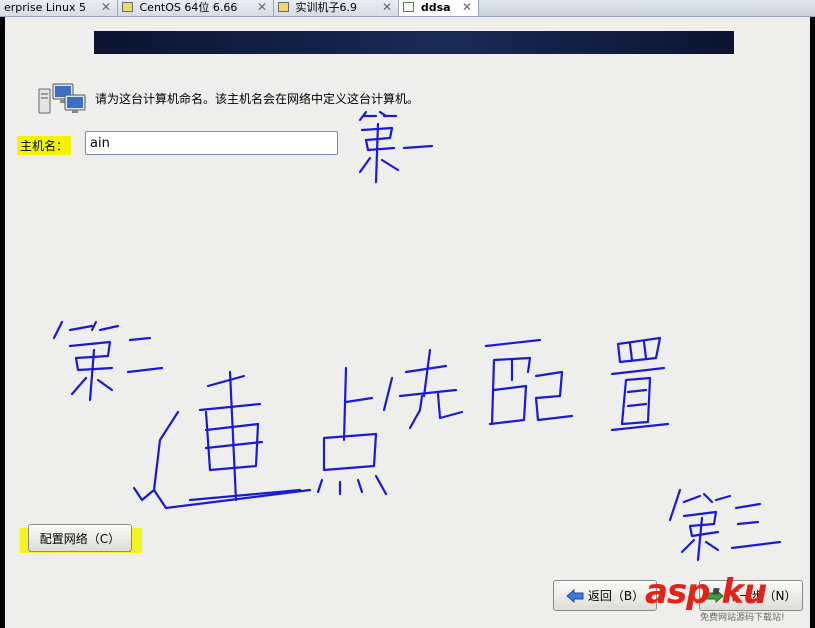  What do you see at coordinates (575, 595) in the screenshot?
I see `arrow-left-icon` at bounding box center [575, 595].